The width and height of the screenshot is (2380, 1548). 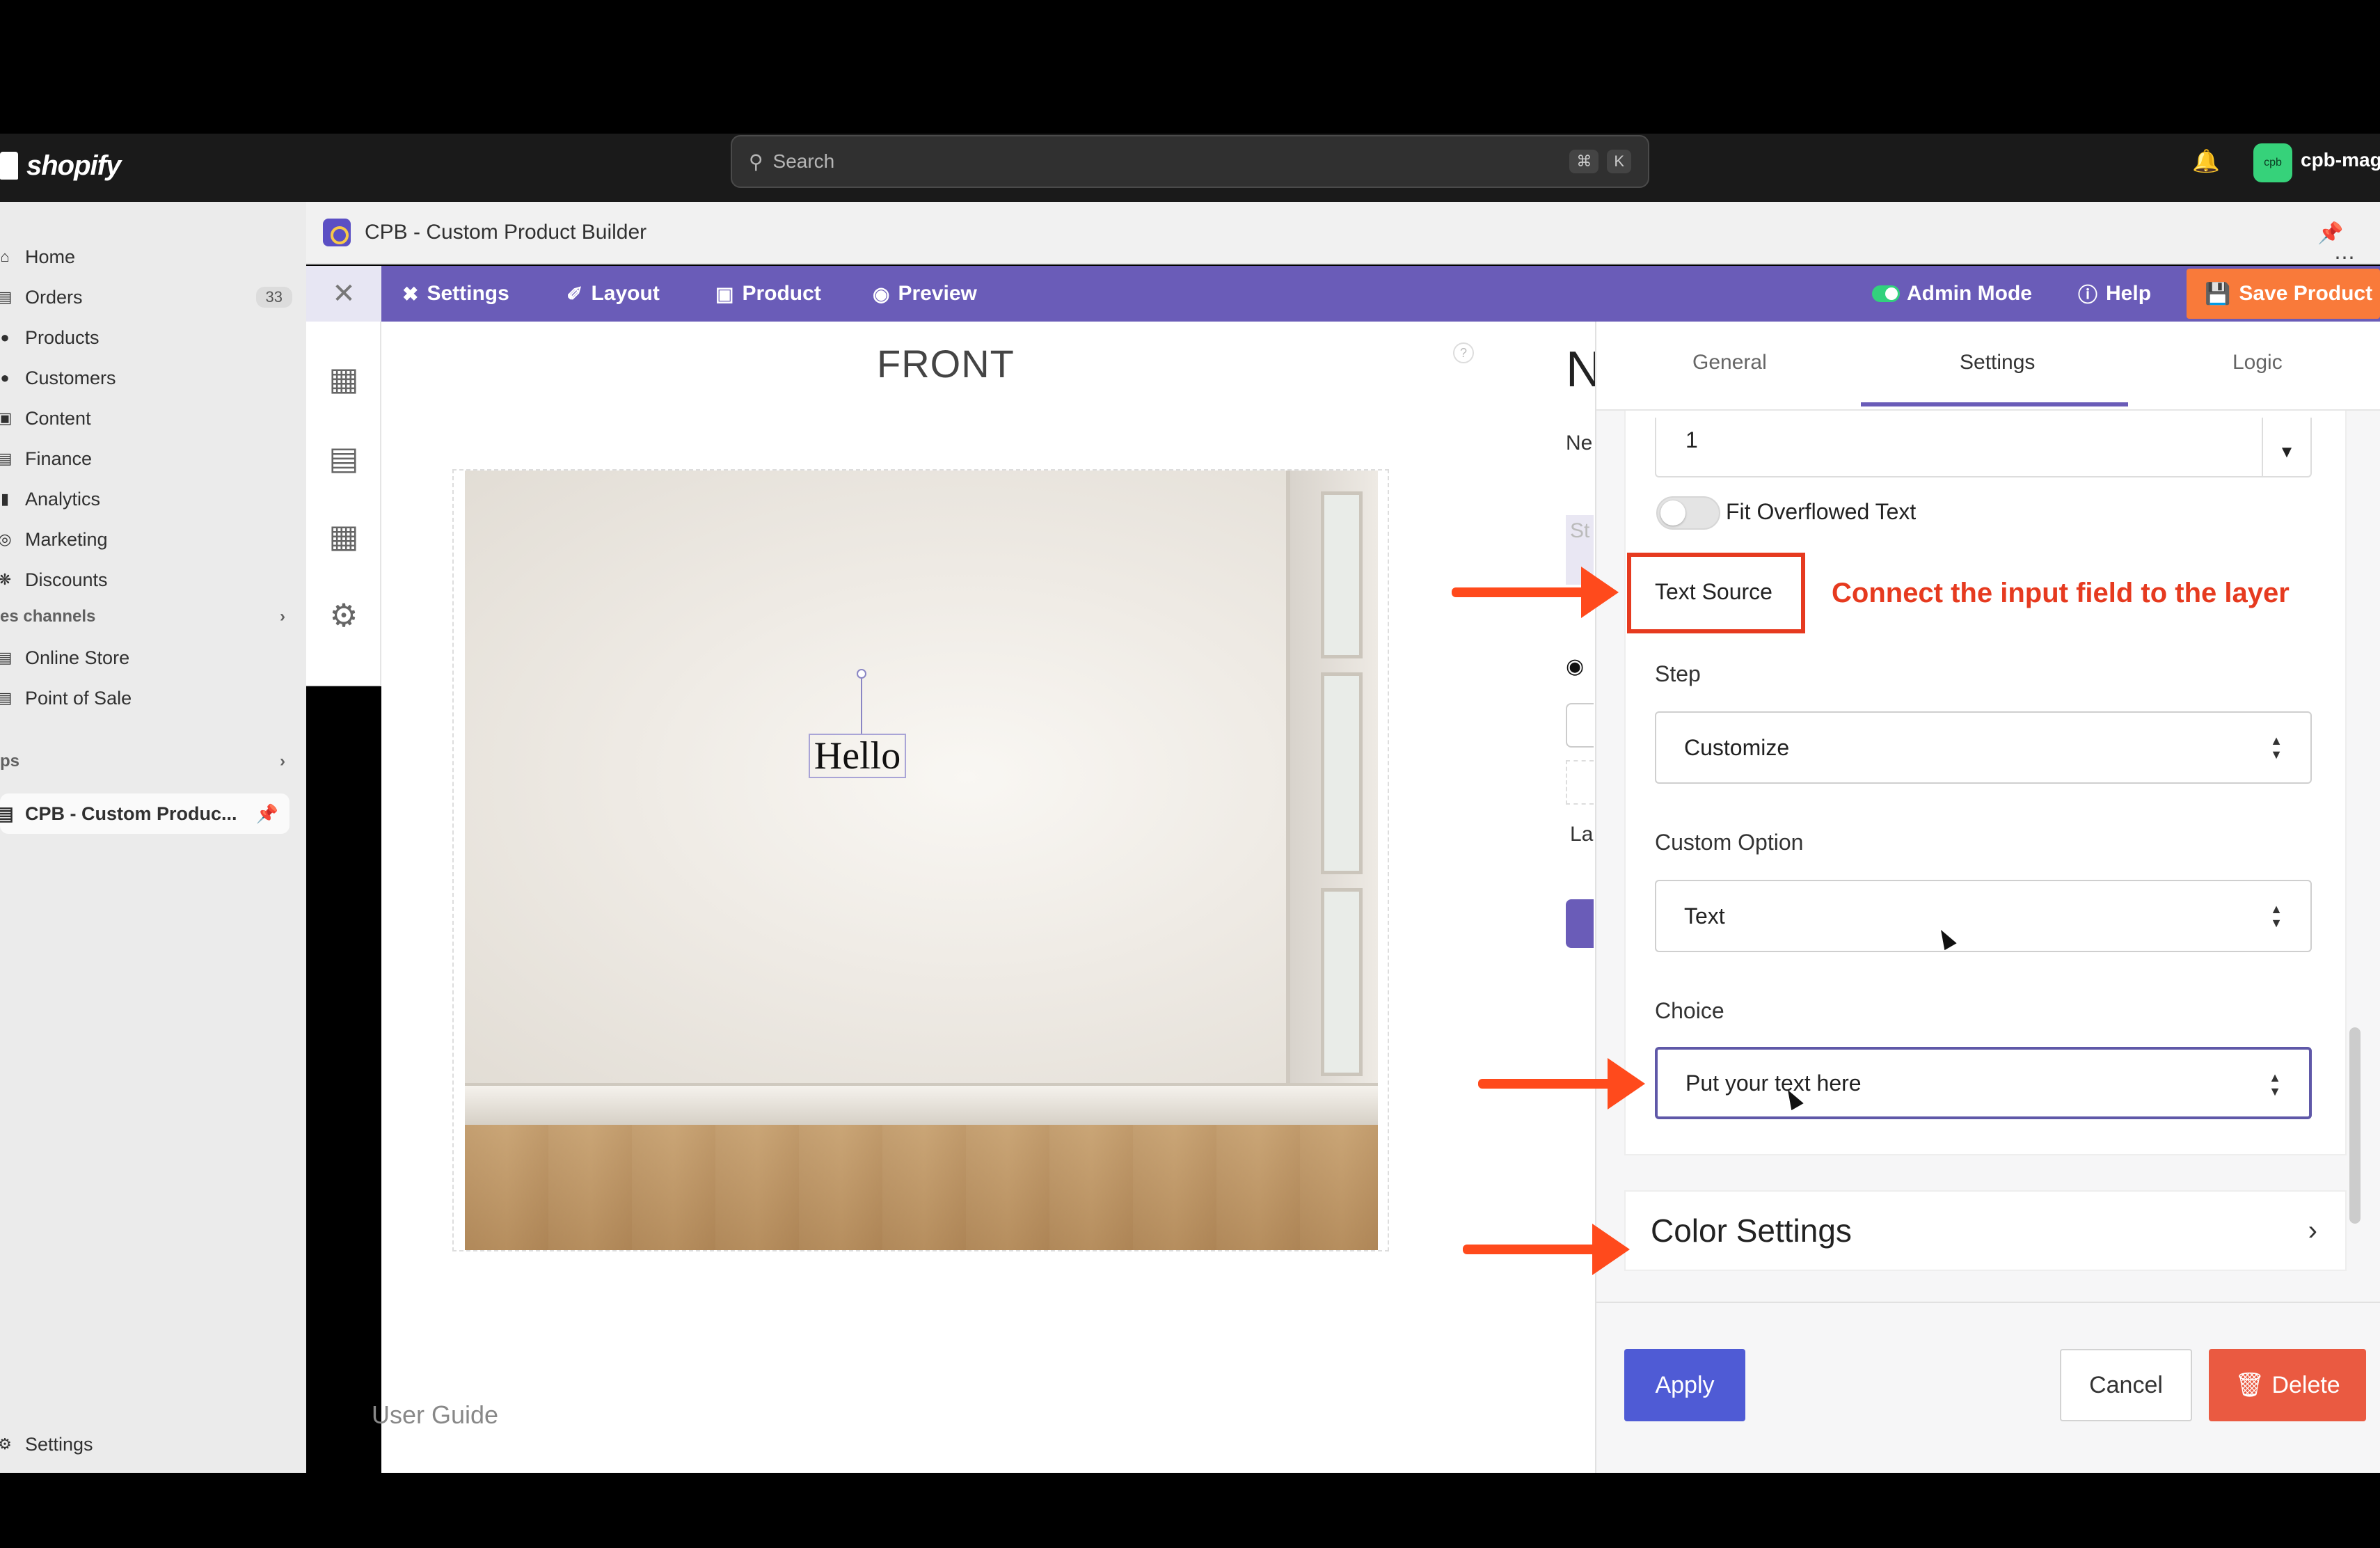 What do you see at coordinates (7, 813) in the screenshot?
I see `app-icon: ▤` at bounding box center [7, 813].